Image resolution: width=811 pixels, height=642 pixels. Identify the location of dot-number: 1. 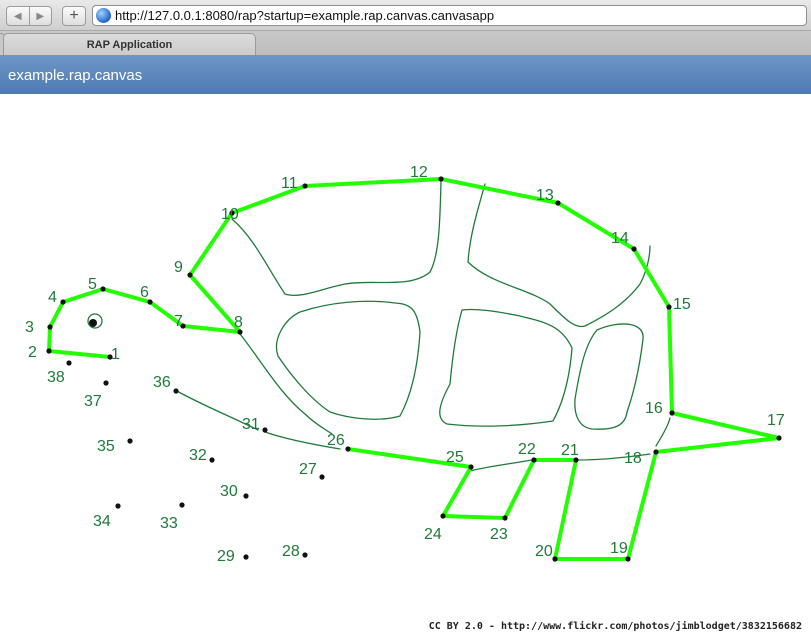
(115, 354).